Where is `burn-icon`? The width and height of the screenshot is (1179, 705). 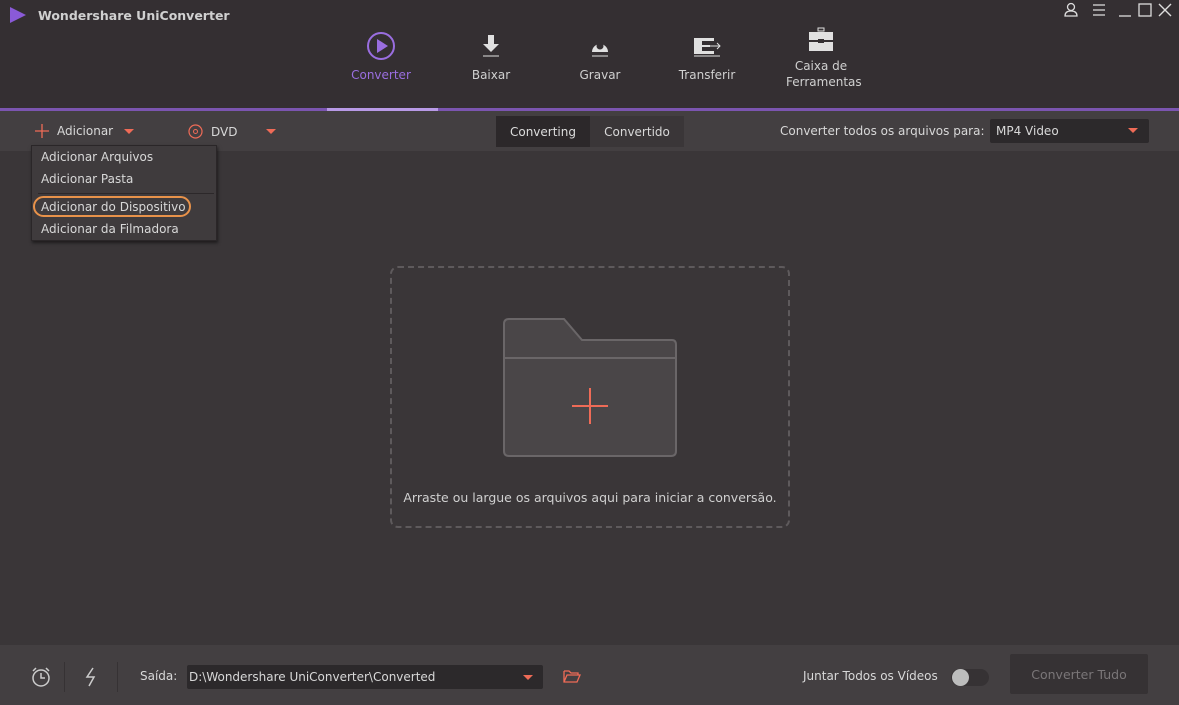
burn-icon is located at coordinates (600, 49).